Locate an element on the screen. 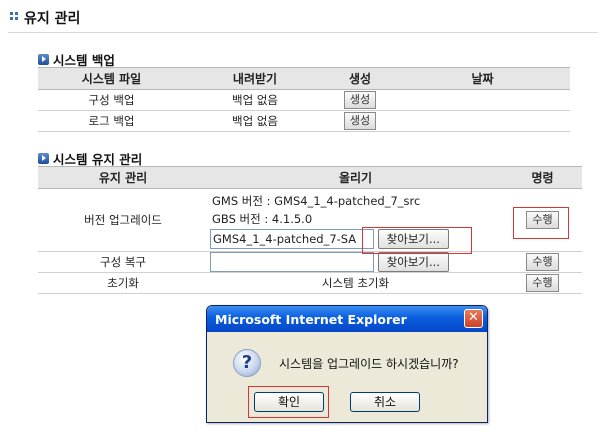  maintenance-header-row: 유지 관리 올리기 명령 is located at coordinates (310, 177).